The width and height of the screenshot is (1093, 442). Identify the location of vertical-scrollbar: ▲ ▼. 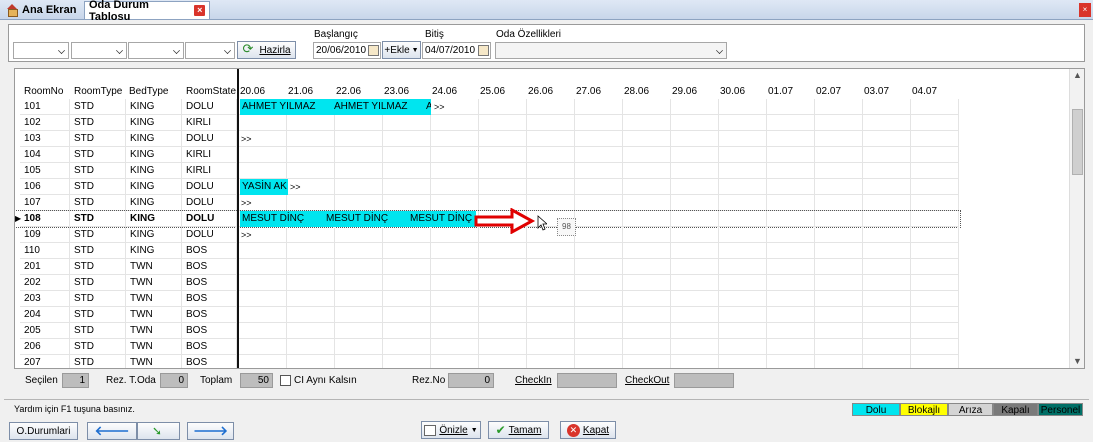
(1076, 218).